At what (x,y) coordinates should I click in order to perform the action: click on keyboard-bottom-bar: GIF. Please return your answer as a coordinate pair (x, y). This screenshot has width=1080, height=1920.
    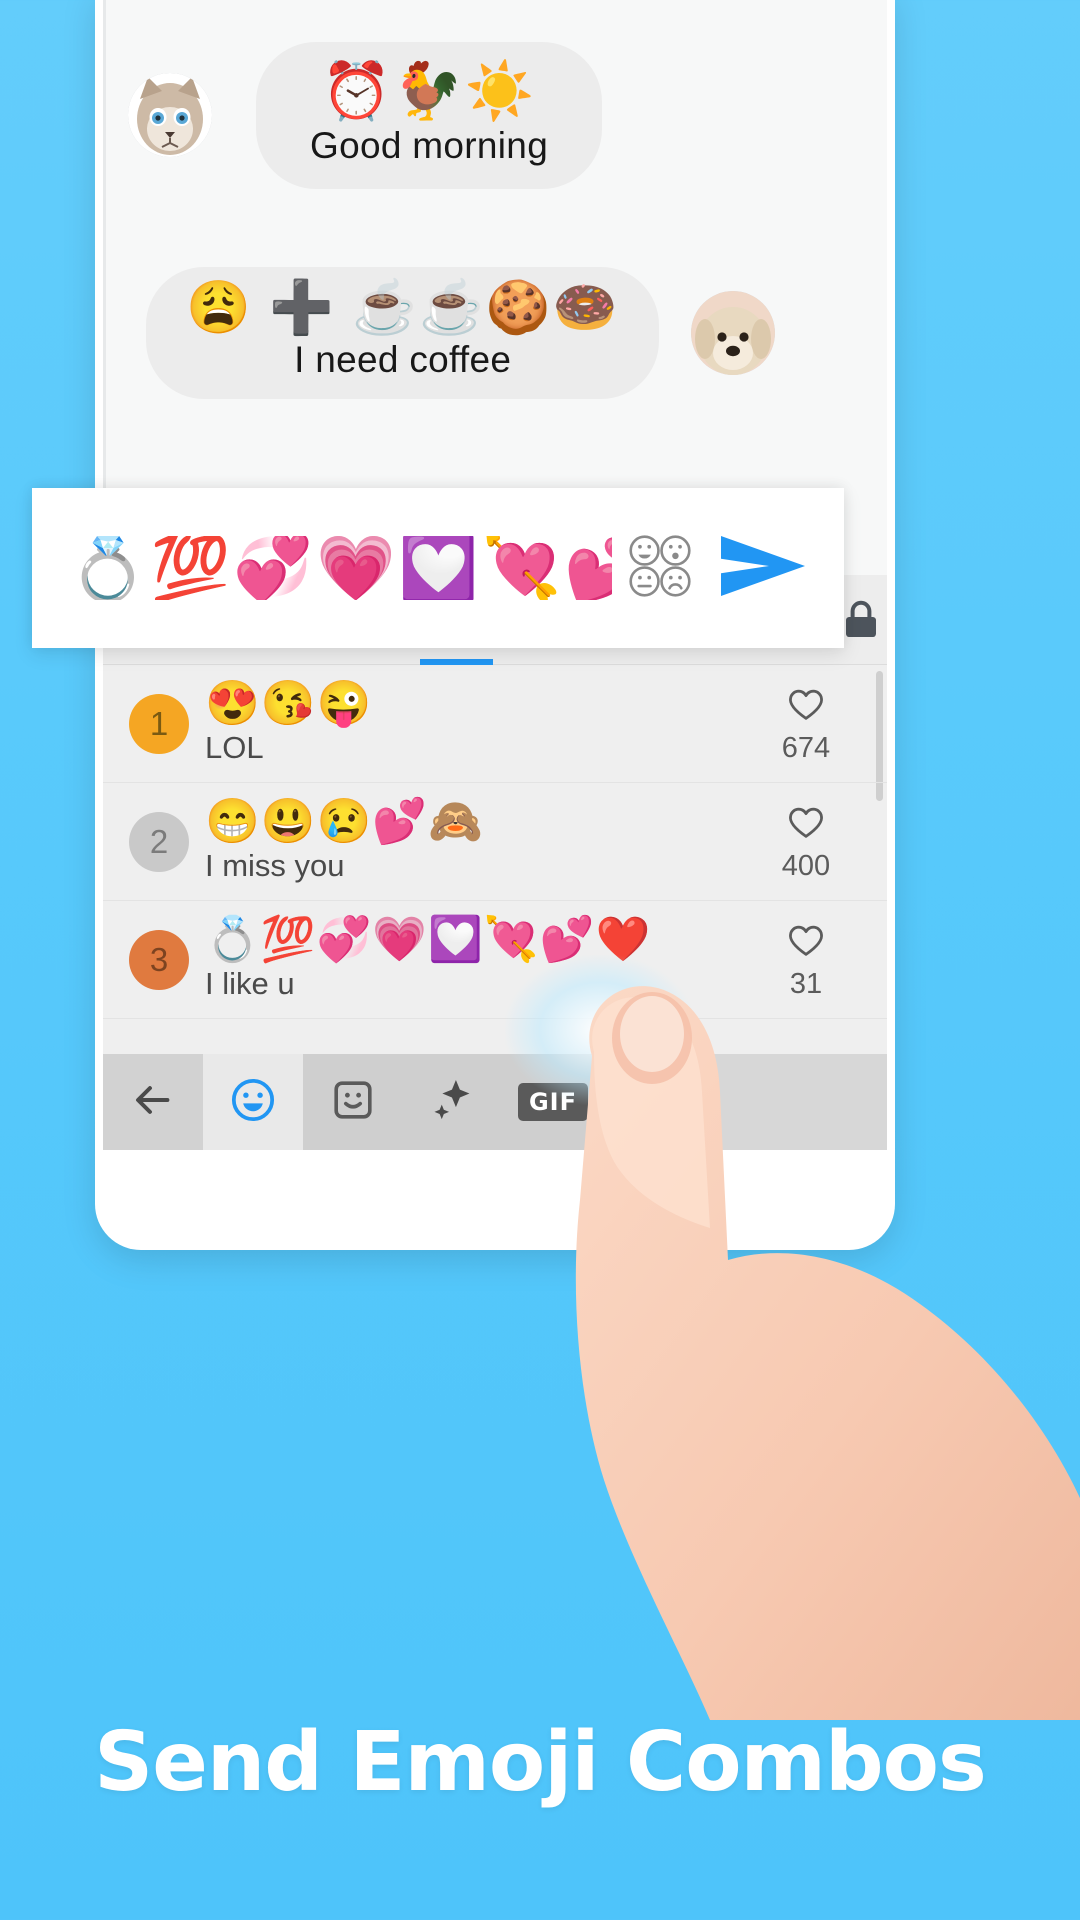
    Looking at the image, I should click on (495, 1102).